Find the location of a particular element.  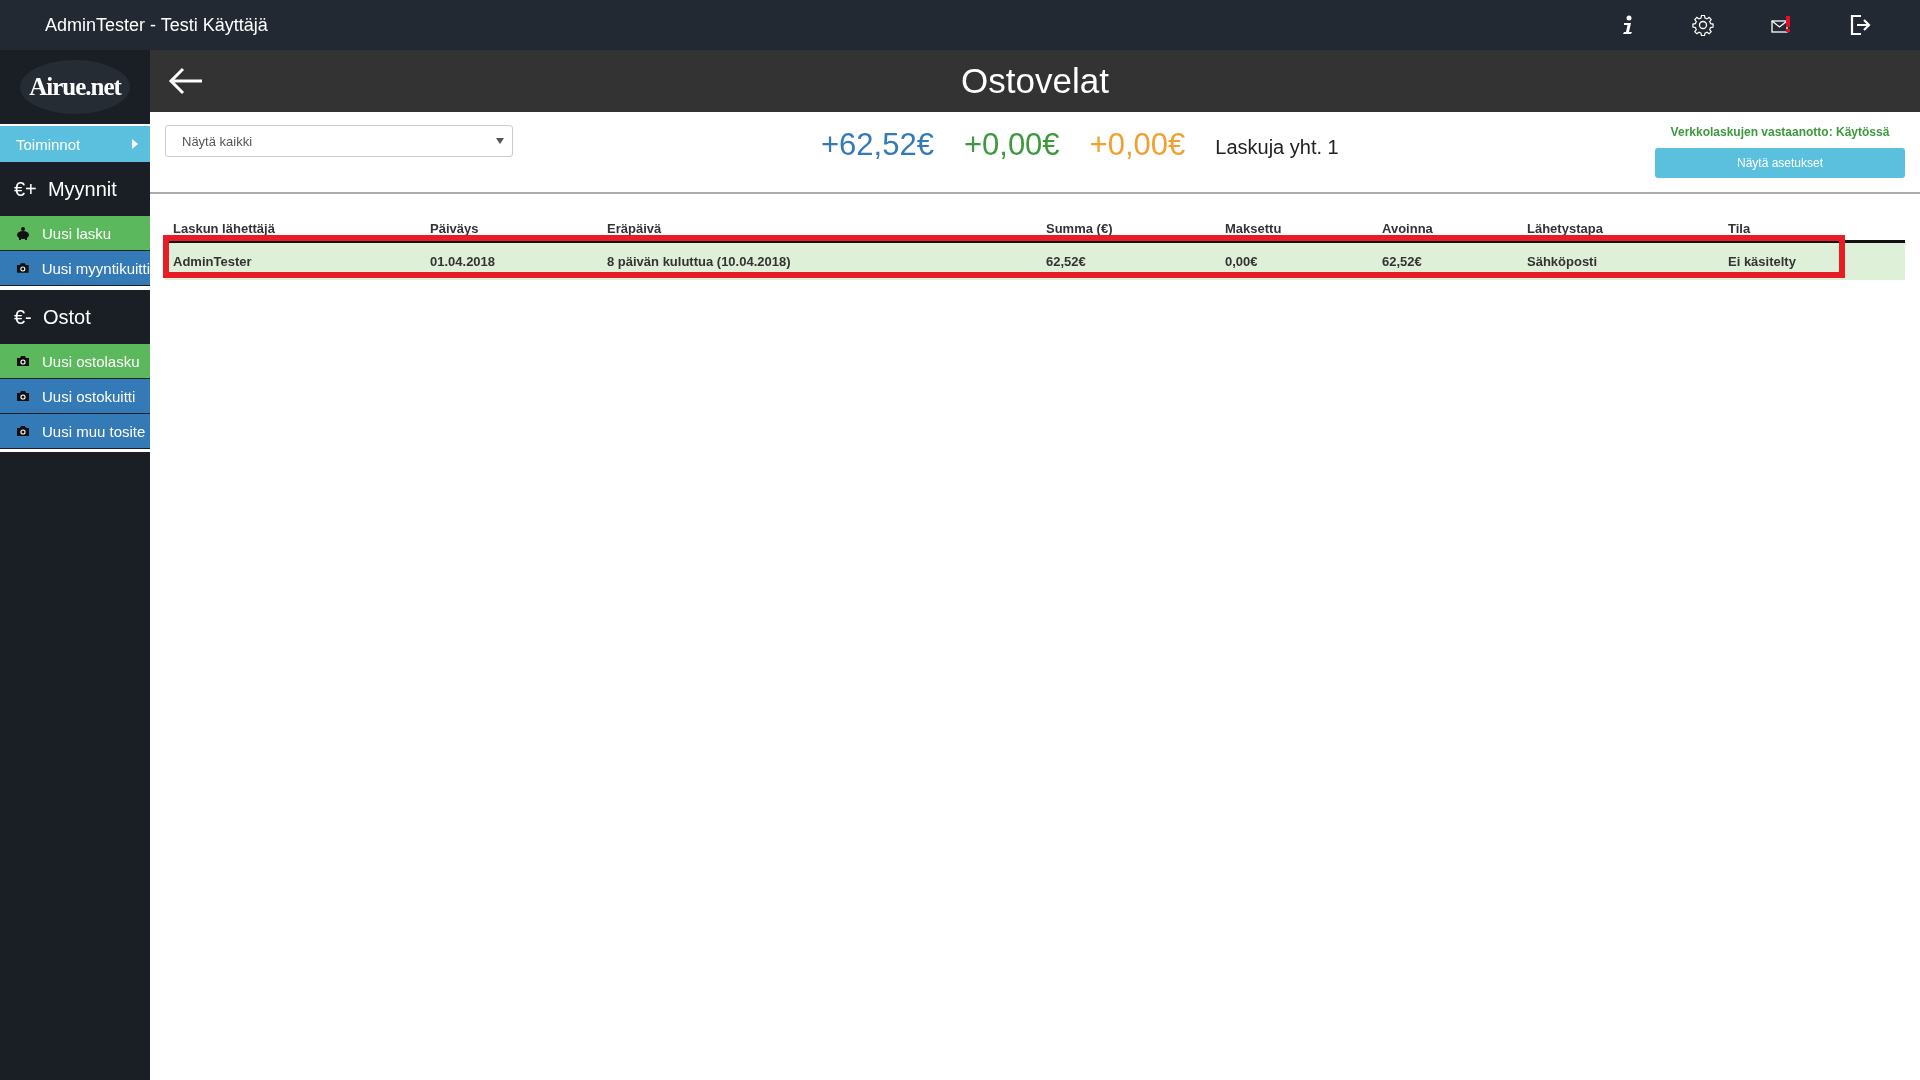

table-cell-text: 8 päivän kuluttua (10.04.2018) is located at coordinates (699, 261).